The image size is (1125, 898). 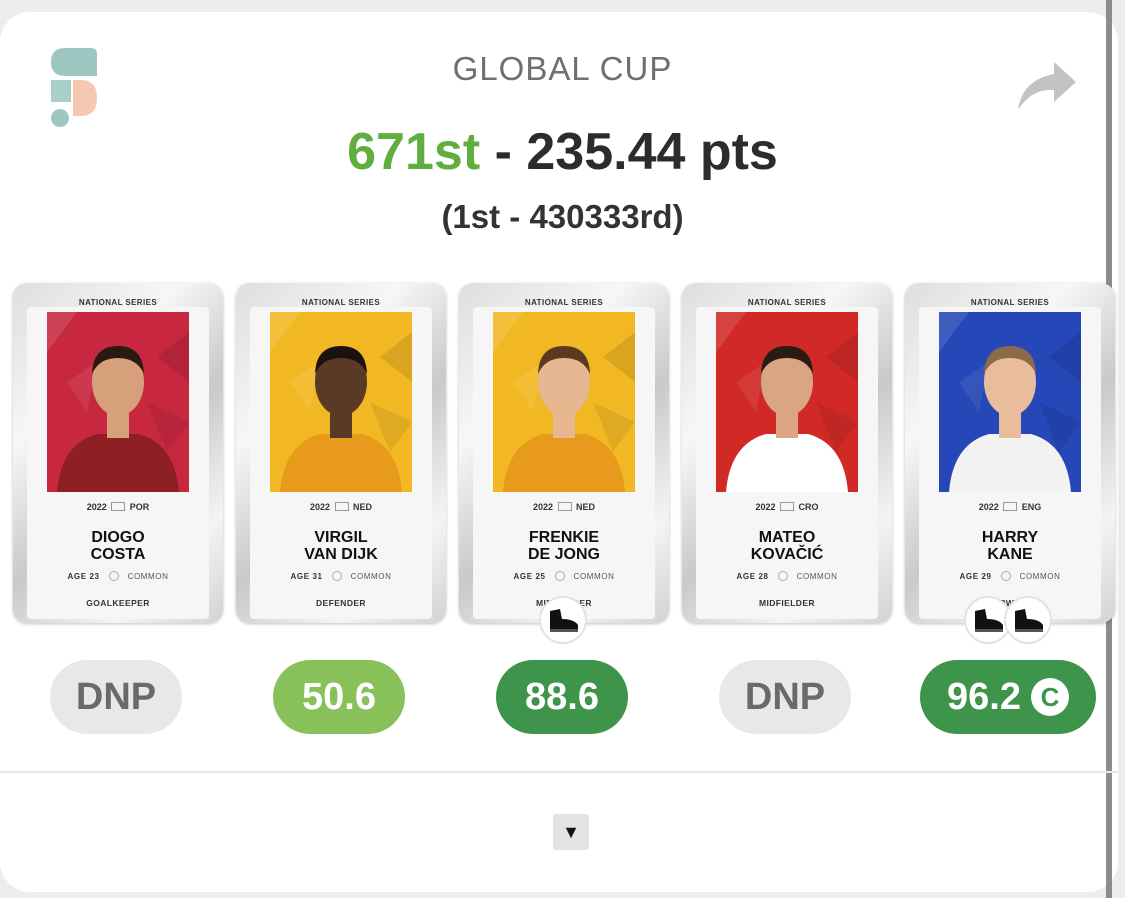 I want to click on card-country: POR, so click(x=139, y=507).